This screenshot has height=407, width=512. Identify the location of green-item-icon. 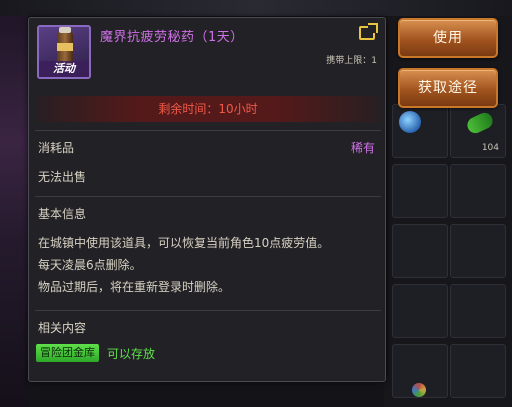
(480, 123).